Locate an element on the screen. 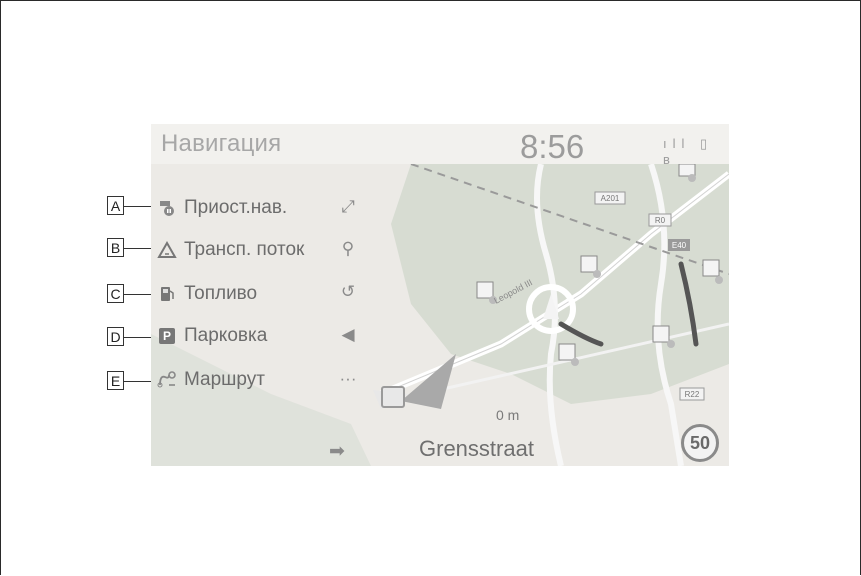  app-title: Навигация is located at coordinates (221, 143).